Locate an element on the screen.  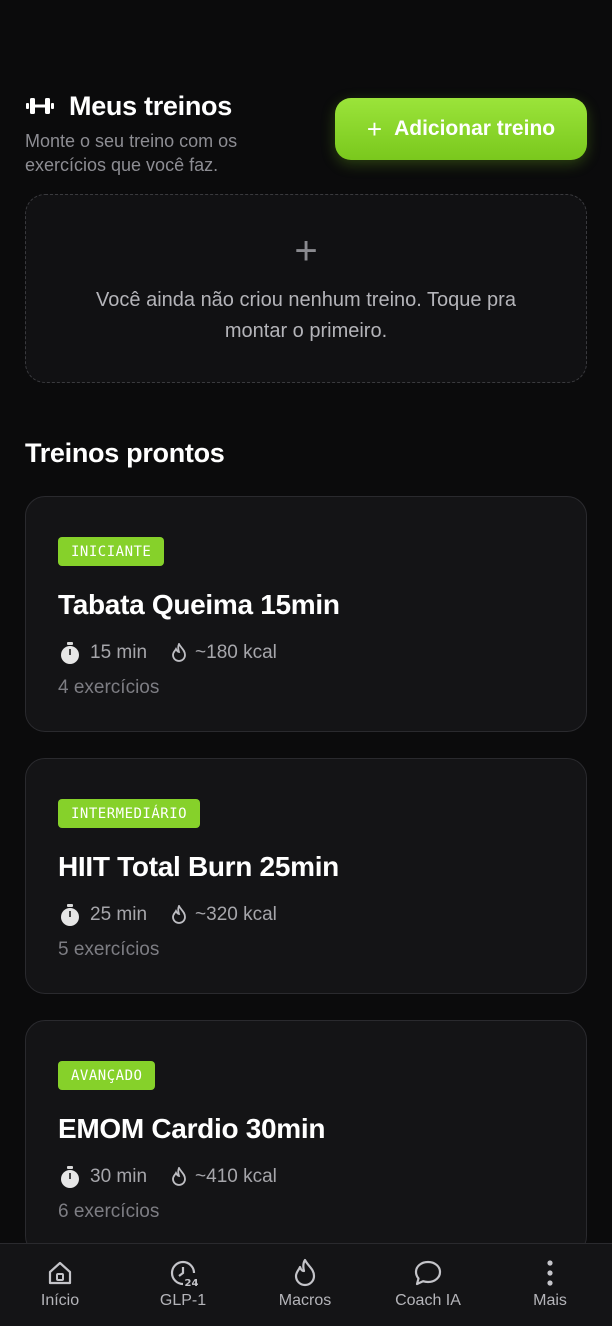
add-workout-label: Adicionar treino is located at coordinates (475, 128).